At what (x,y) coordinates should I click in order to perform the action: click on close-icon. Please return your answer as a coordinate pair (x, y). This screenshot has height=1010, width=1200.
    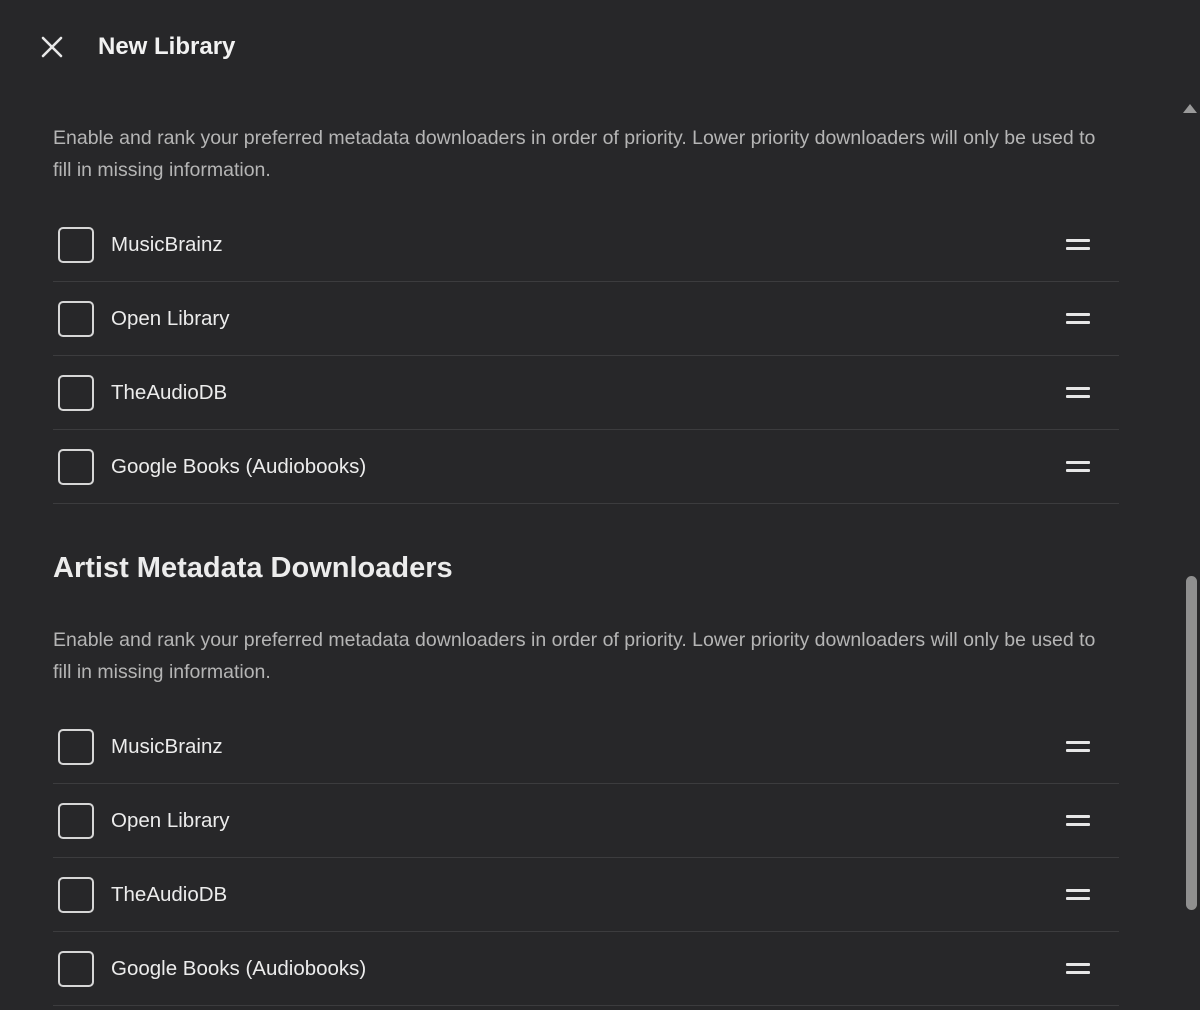
    Looking at the image, I should click on (52, 47).